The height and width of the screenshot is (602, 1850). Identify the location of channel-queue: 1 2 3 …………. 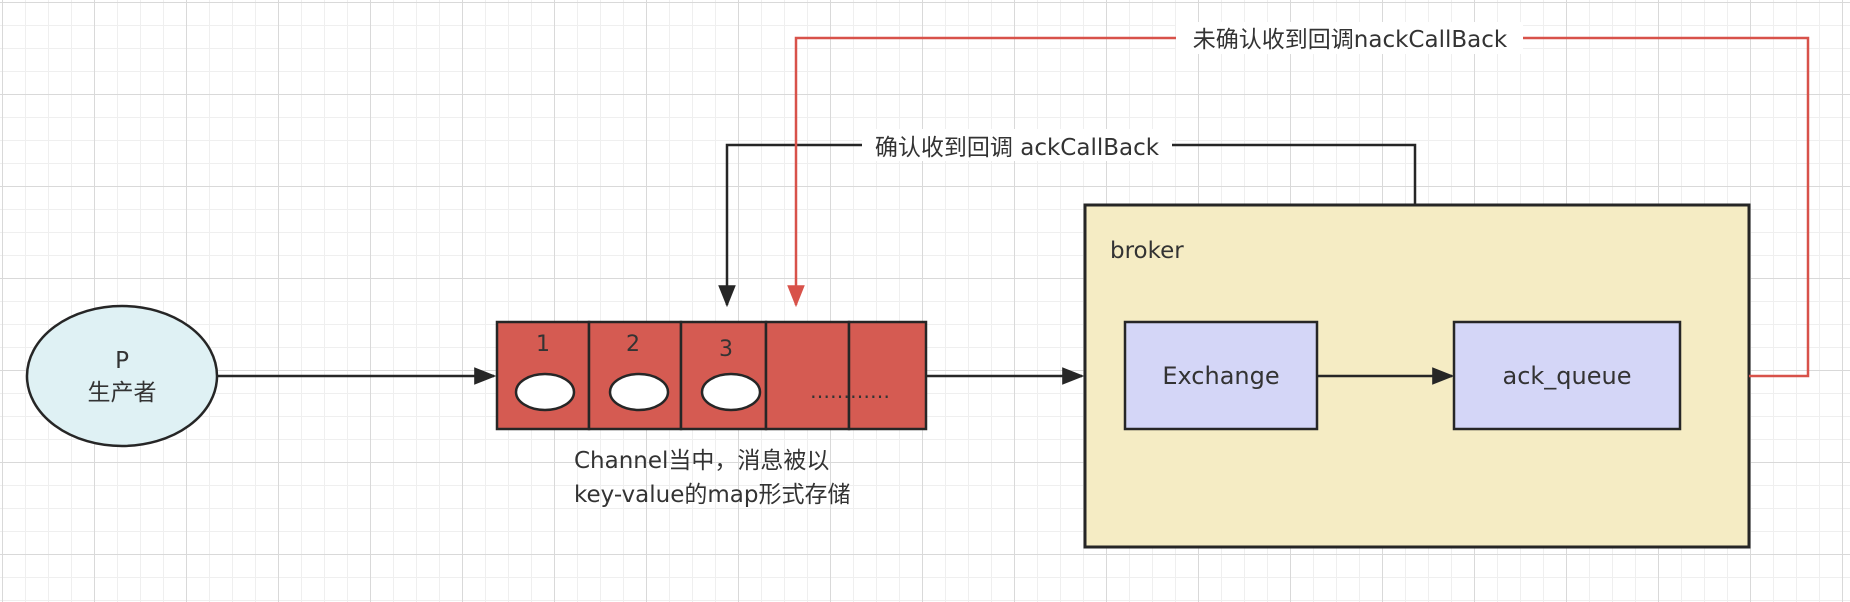
(711, 375).